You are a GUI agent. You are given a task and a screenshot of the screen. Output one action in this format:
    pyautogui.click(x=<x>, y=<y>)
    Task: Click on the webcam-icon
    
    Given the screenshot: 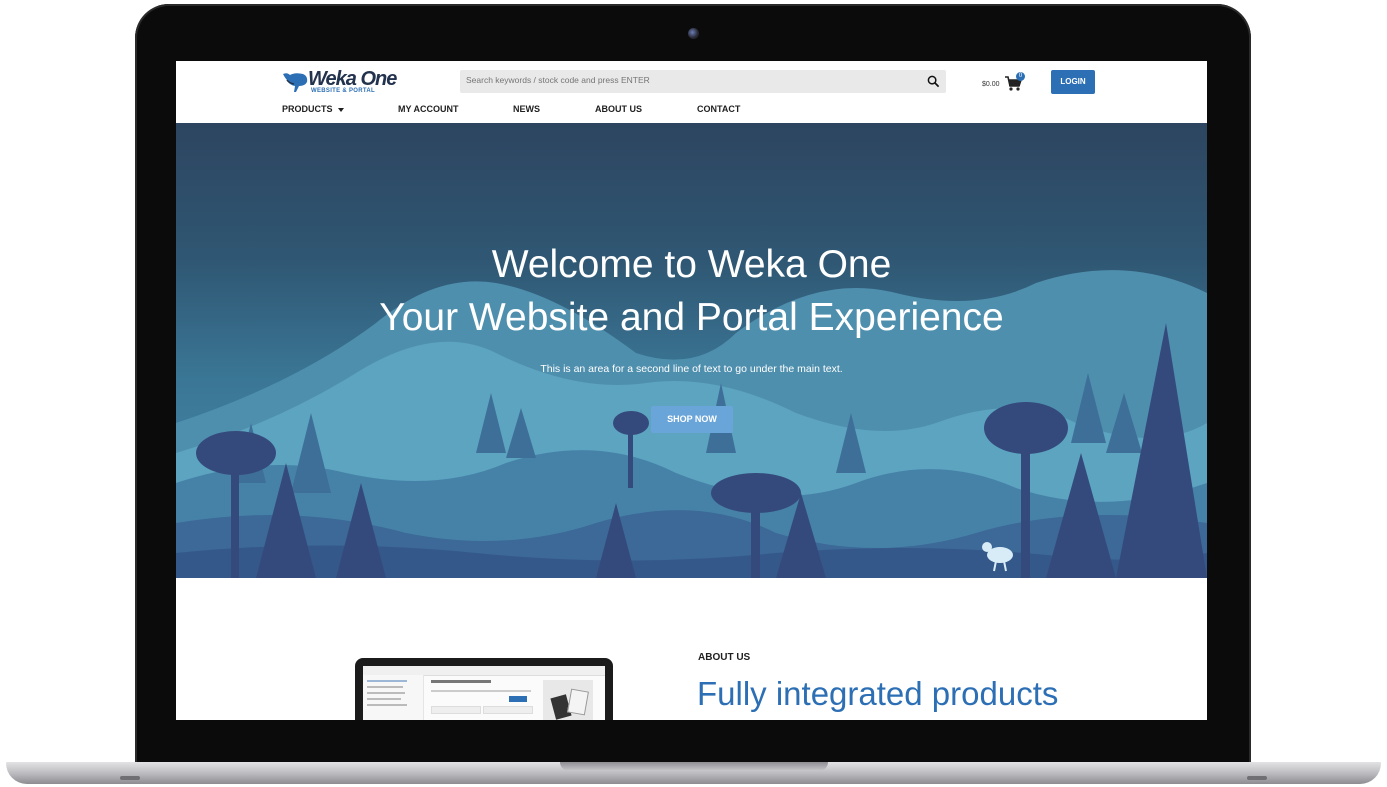 What is the action you would take?
    pyautogui.click(x=693, y=33)
    